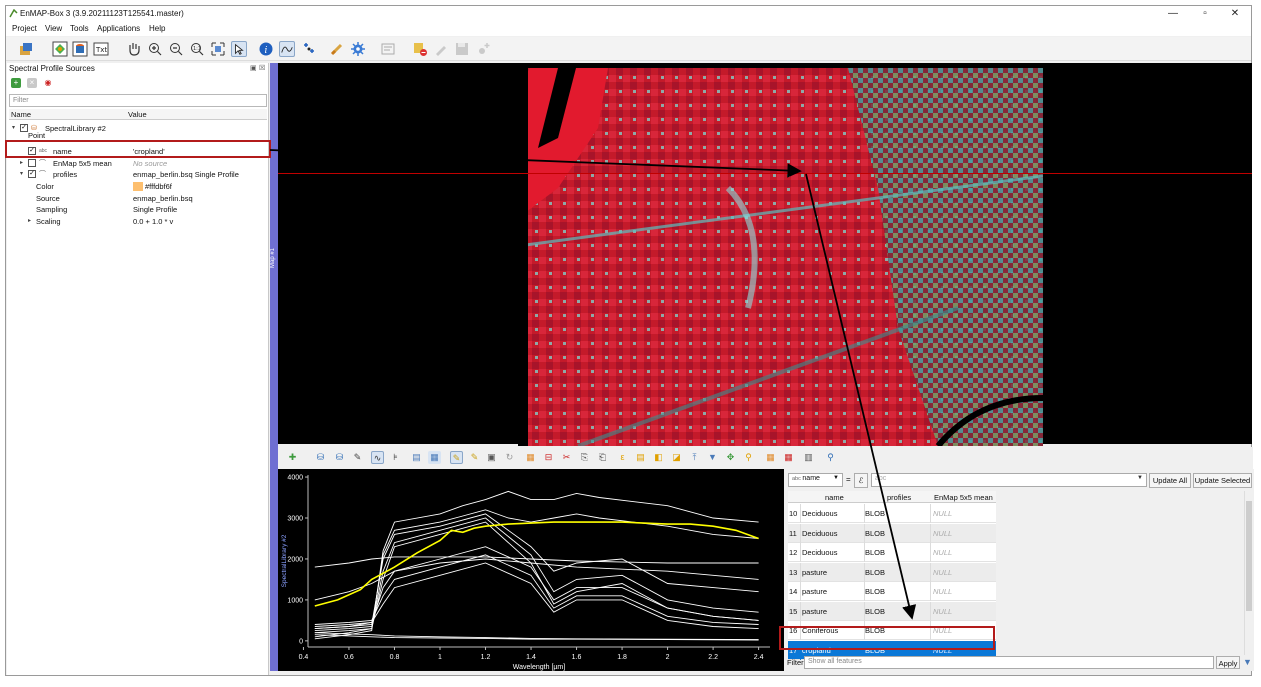 This screenshot has width=1261, height=687. What do you see at coordinates (80, 49) in the screenshot?
I see `new-spectral-library-icon` at bounding box center [80, 49].